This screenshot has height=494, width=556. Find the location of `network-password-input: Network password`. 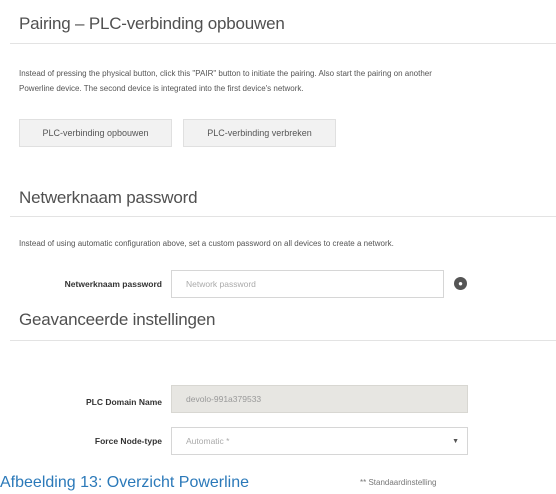

network-password-input: Network password is located at coordinates (307, 284).